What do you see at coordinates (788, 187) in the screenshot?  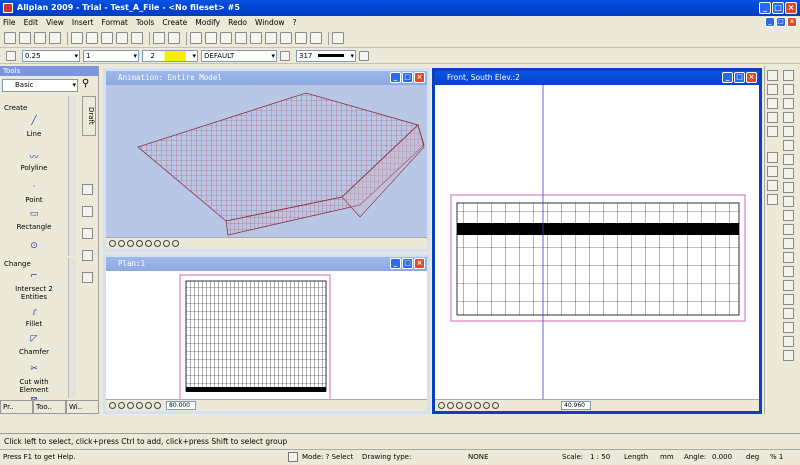 I see `tool-i-icon` at bounding box center [788, 187].